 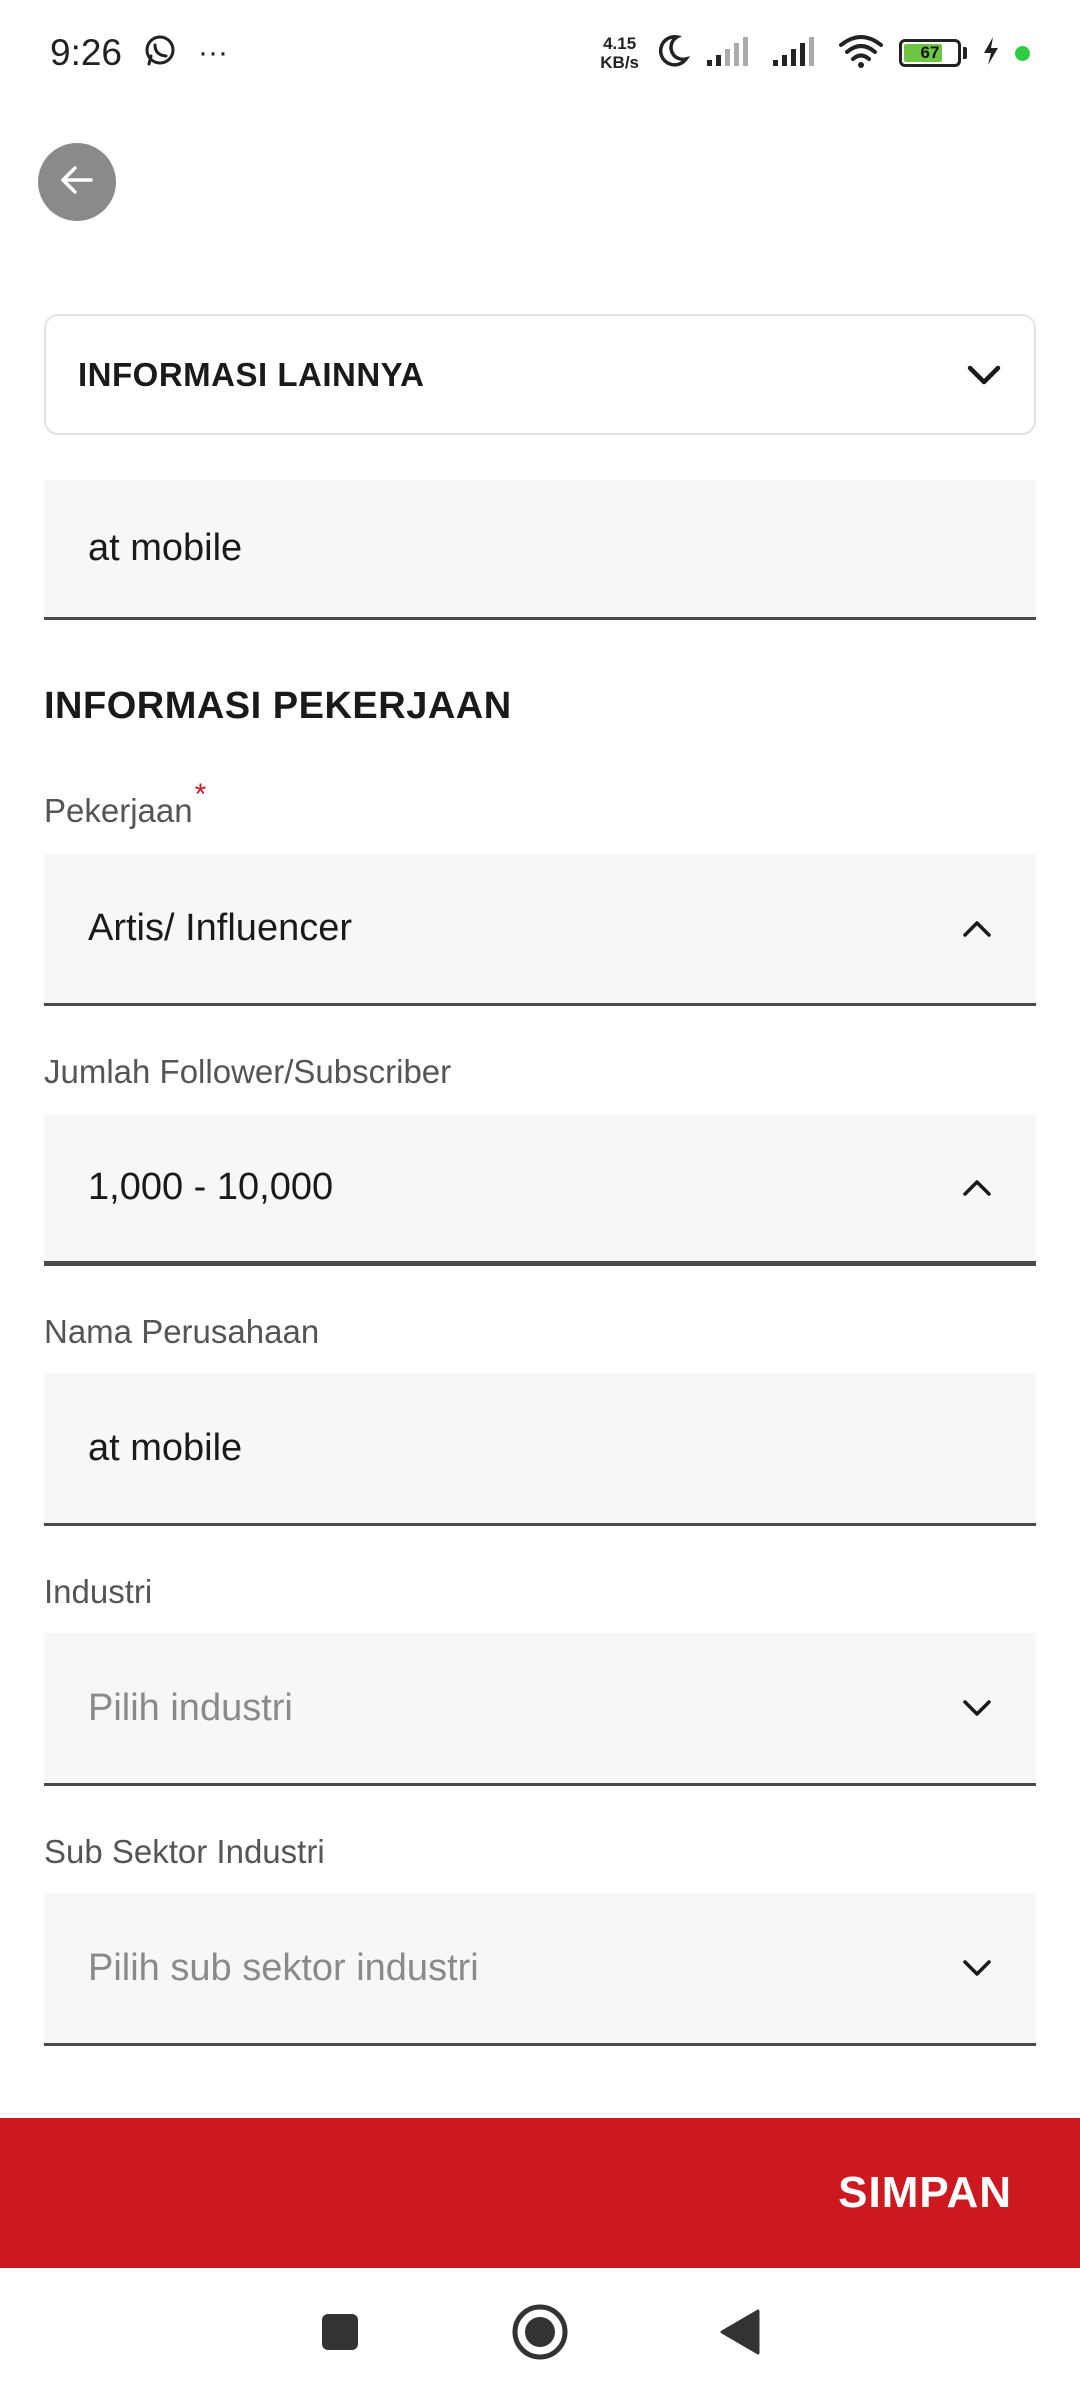 What do you see at coordinates (731, 53) in the screenshot?
I see `signal-icon` at bounding box center [731, 53].